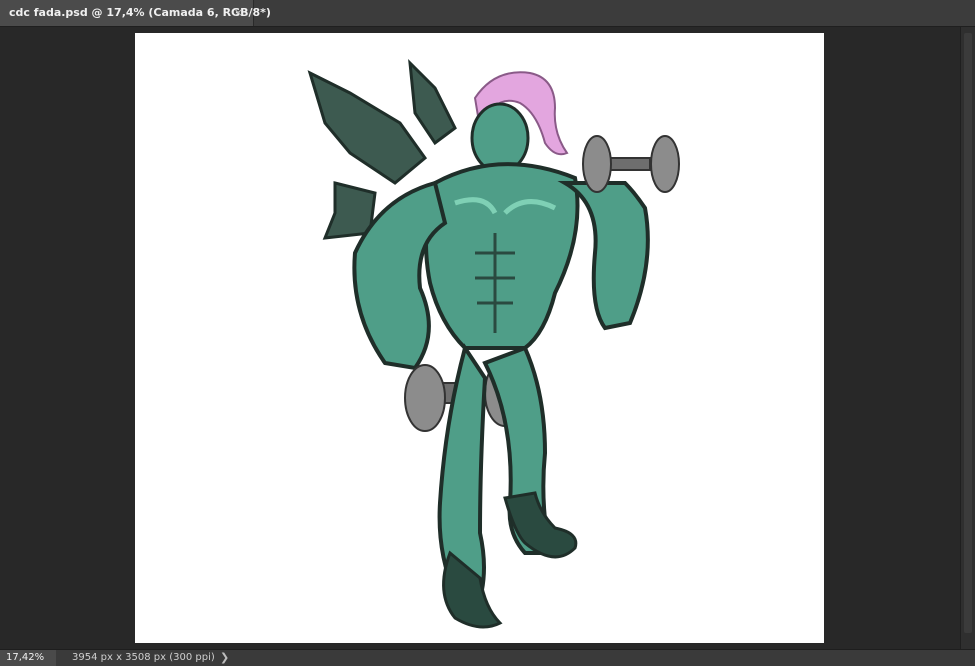 This screenshot has height=666, width=975. Describe the element at coordinates (487, 657) in the screenshot. I see `status-bar: 17,42% 3954 px x 3508 px (300 ppi) ❯` at that location.